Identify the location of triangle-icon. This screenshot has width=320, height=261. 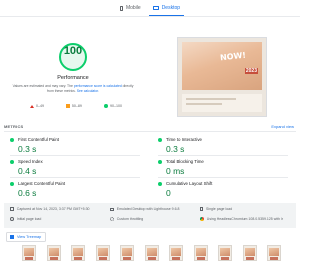
(32, 106).